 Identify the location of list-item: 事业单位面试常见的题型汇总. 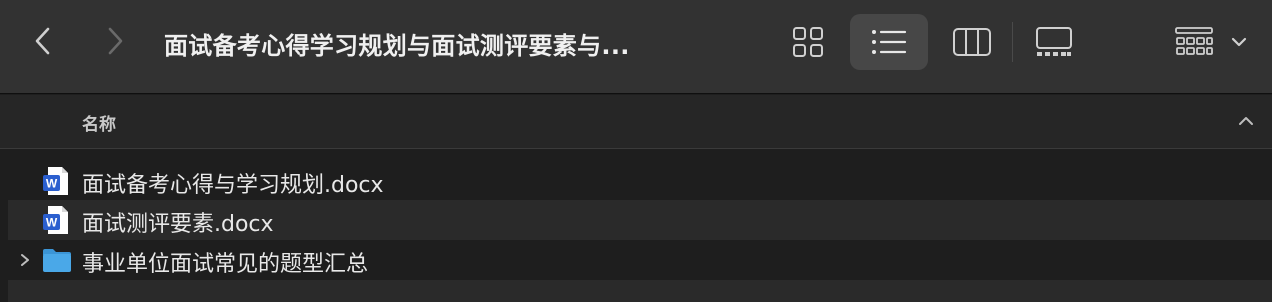
(640, 260).